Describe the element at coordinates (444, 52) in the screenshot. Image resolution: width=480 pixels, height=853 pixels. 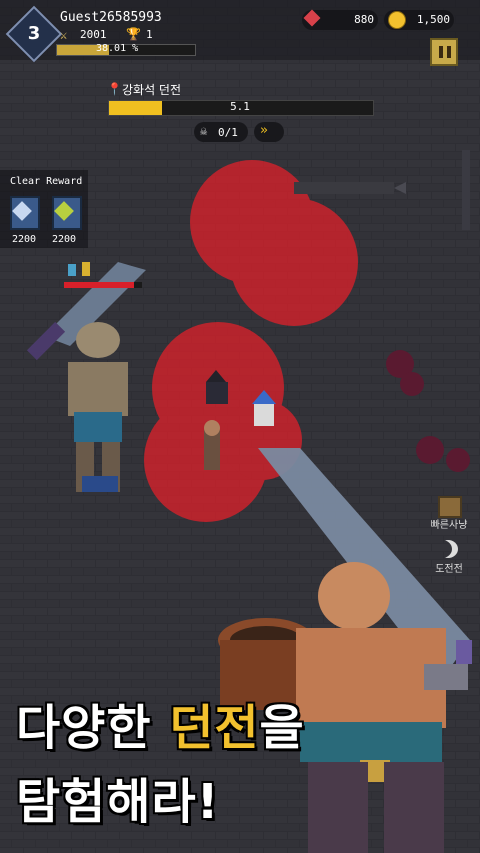
I see `pause-button` at that location.